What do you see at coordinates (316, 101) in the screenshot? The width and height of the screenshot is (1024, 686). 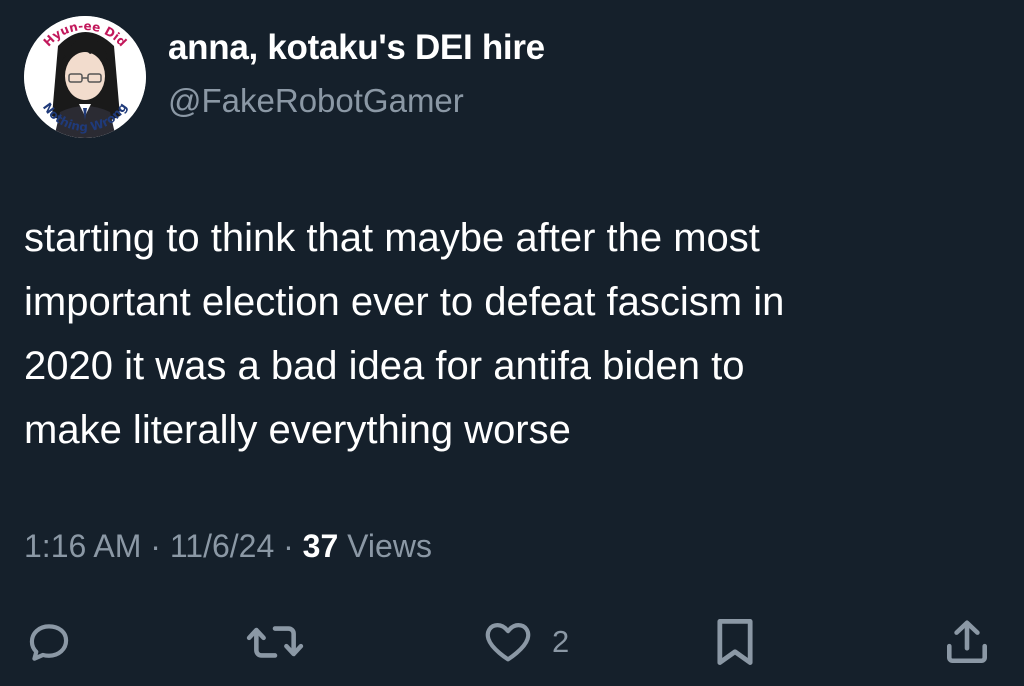 I see `user-handle: @FakeRobotGamer` at bounding box center [316, 101].